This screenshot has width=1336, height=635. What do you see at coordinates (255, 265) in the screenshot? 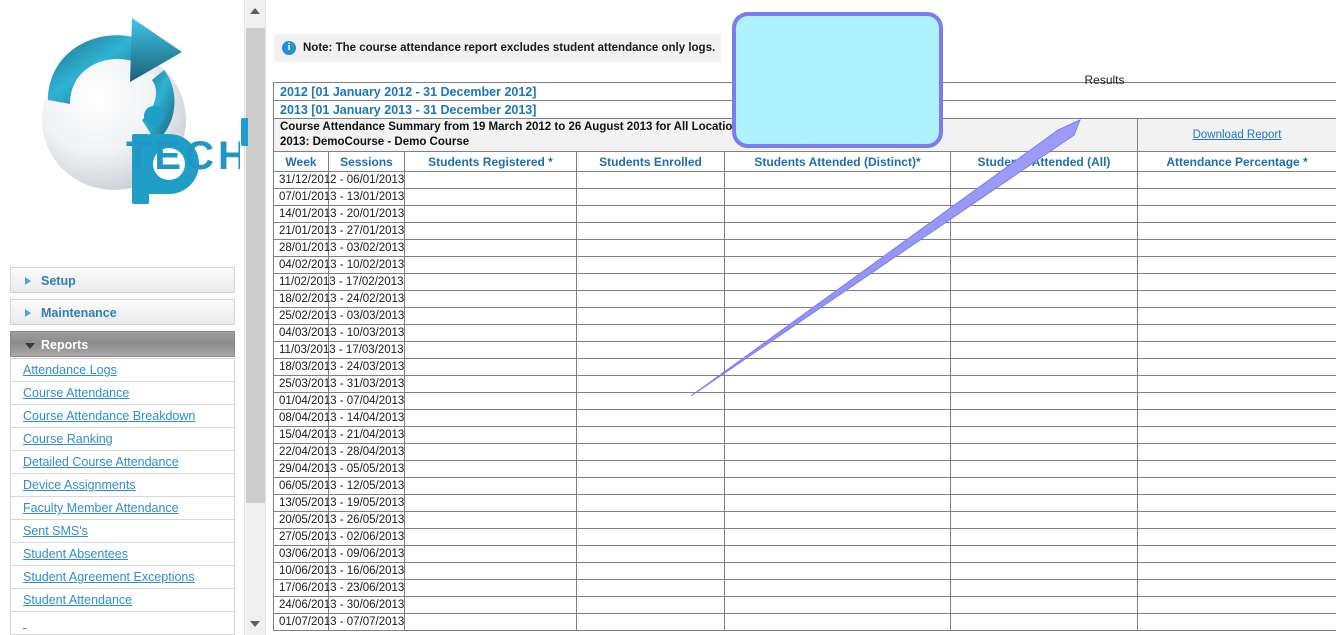
I see `scrollbar-thumb` at bounding box center [255, 265].